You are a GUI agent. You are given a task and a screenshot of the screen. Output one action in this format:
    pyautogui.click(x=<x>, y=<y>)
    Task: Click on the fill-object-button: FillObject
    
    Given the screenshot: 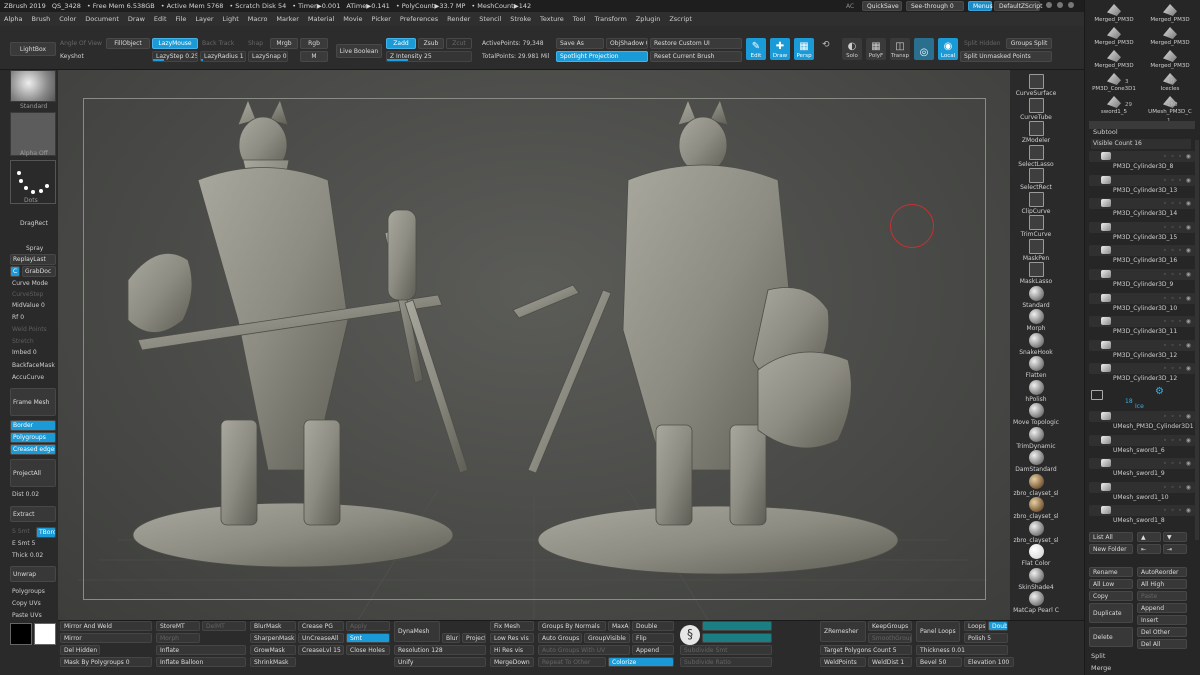 What is the action you would take?
    pyautogui.click(x=128, y=43)
    